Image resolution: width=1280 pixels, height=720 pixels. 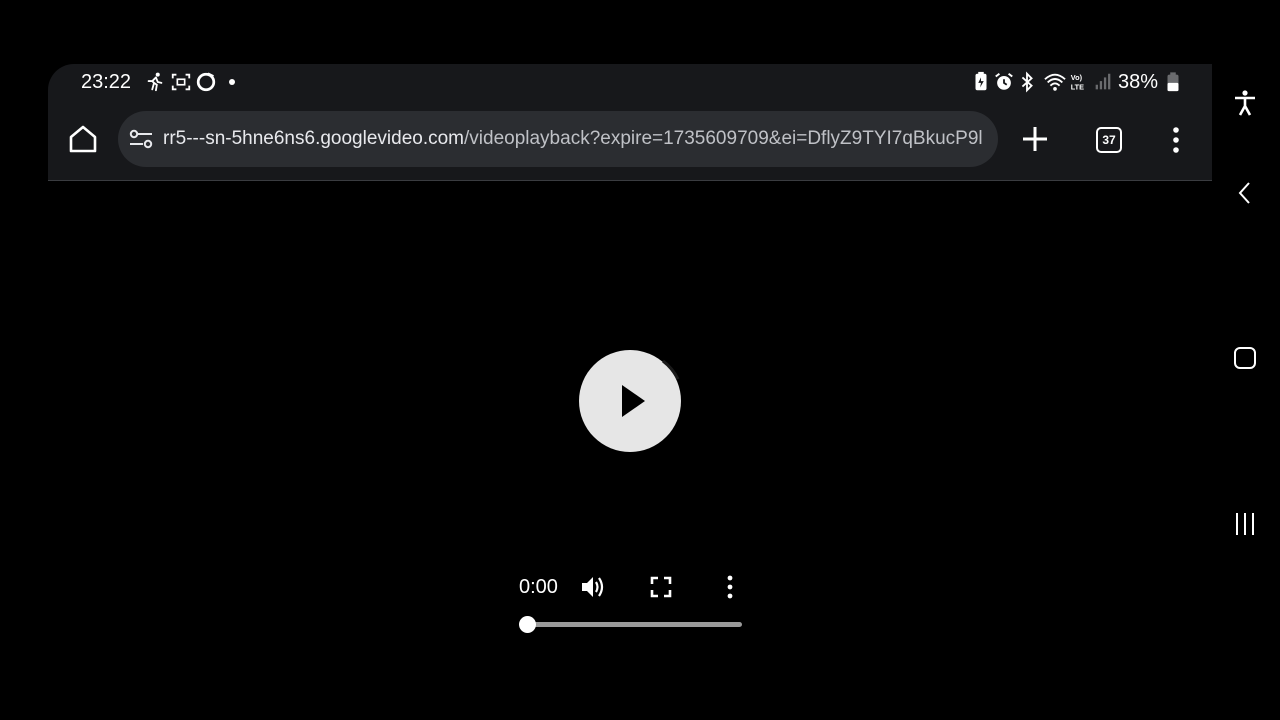 What do you see at coordinates (527, 624) in the screenshot?
I see `video-progress-thumb` at bounding box center [527, 624].